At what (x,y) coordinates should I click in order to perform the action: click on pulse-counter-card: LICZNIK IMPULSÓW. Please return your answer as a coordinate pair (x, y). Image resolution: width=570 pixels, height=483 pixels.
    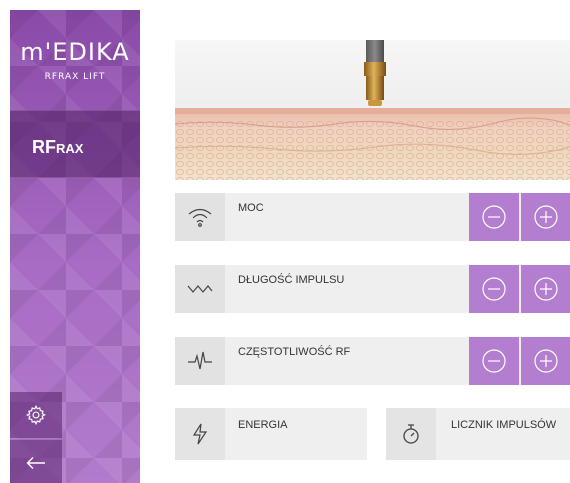
    Looking at the image, I should click on (478, 434).